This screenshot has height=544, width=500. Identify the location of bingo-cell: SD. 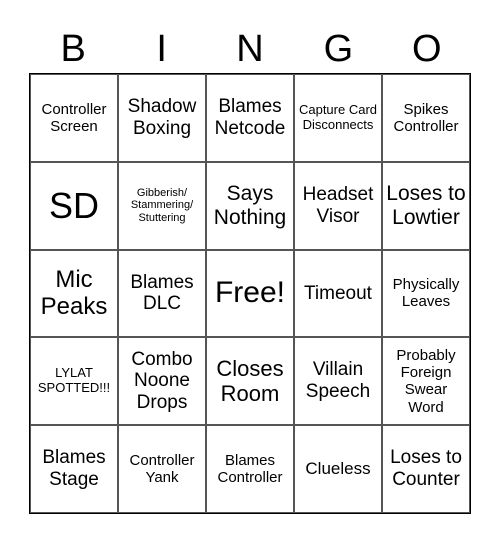
(74, 205).